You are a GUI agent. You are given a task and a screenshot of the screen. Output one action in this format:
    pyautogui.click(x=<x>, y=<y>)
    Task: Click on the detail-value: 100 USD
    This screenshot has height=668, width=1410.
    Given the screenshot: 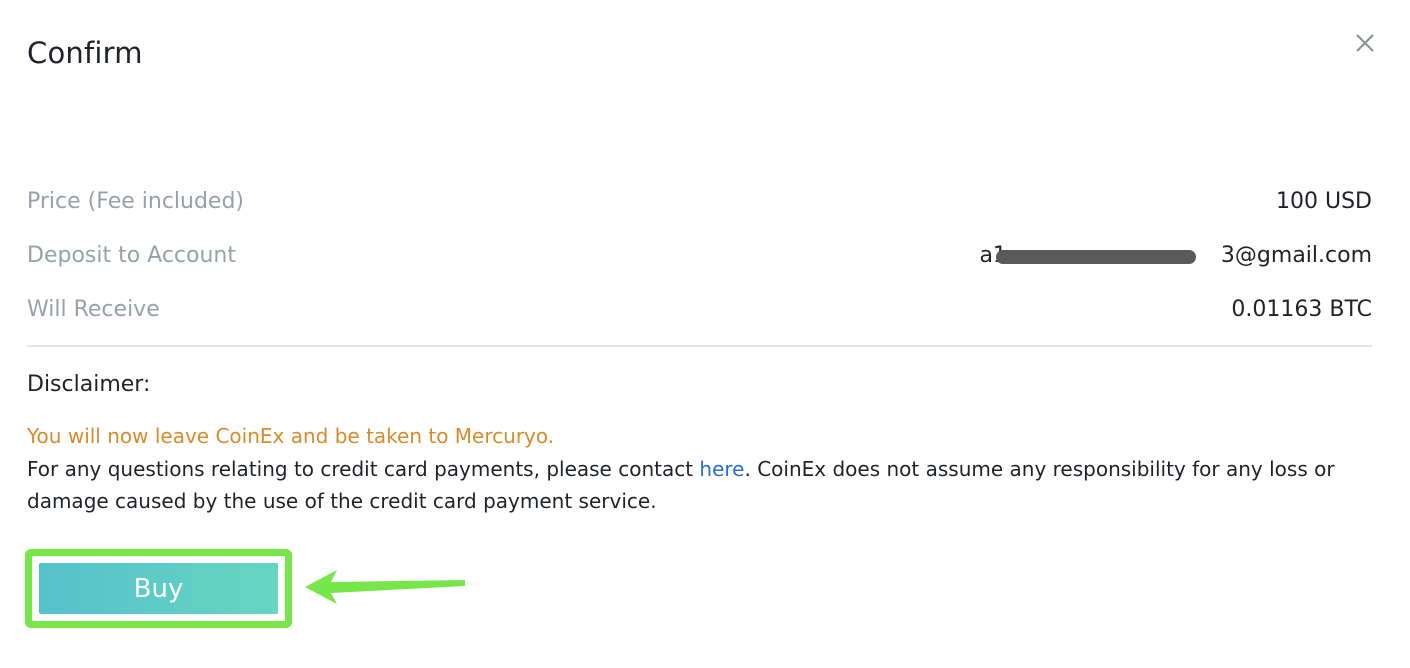 What is the action you would take?
    pyautogui.click(x=1324, y=201)
    